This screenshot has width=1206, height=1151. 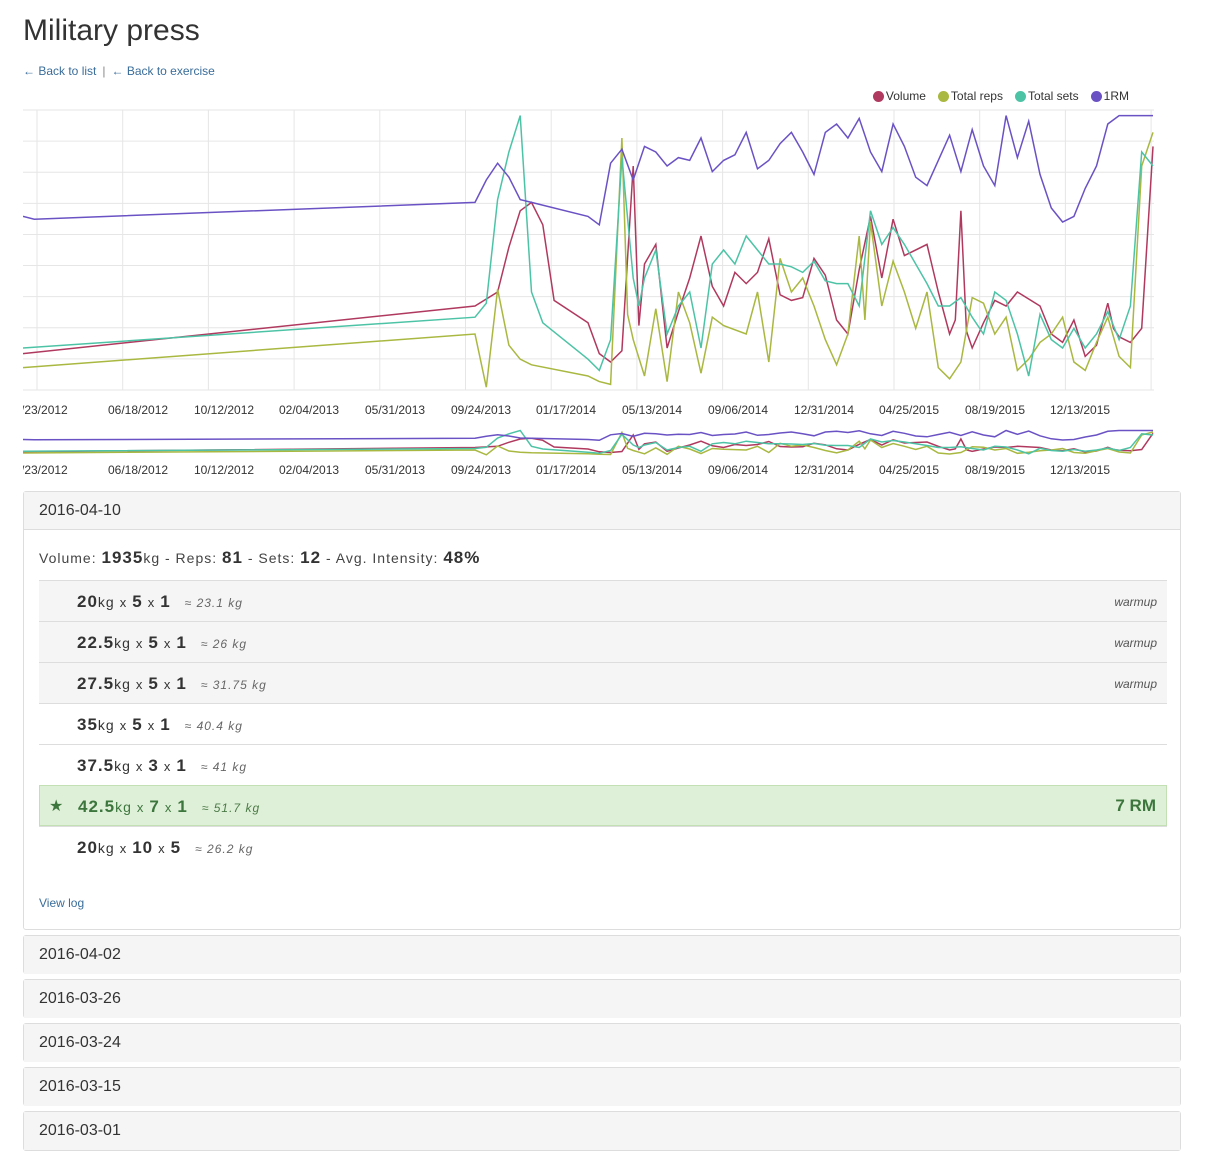 I want to click on workout-panel-collapsed: 2016-04-02, so click(x=602, y=954).